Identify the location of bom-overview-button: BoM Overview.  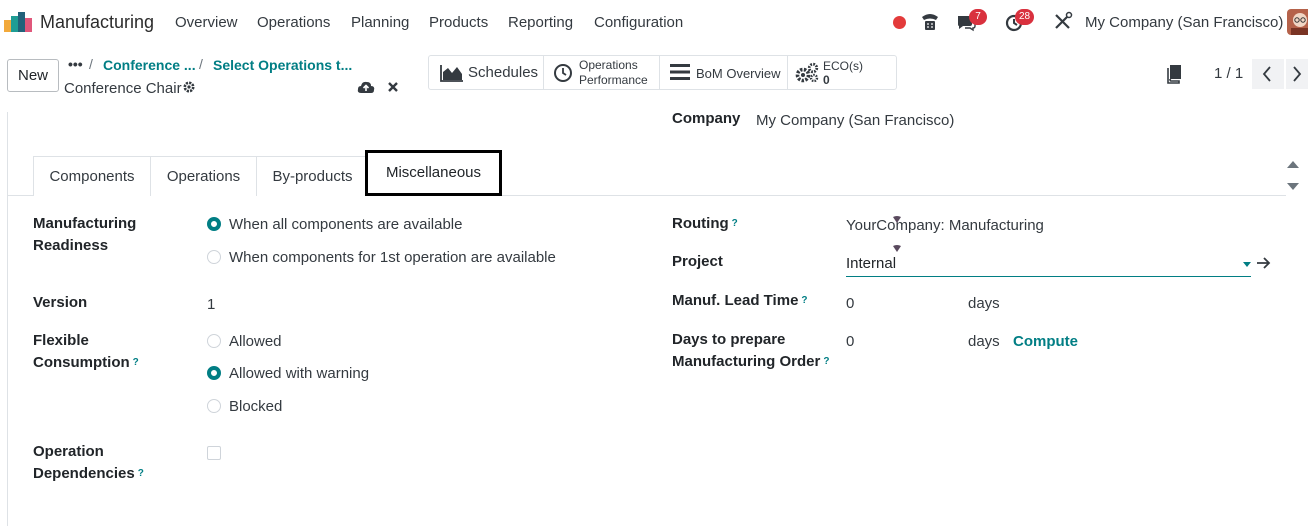
(724, 72).